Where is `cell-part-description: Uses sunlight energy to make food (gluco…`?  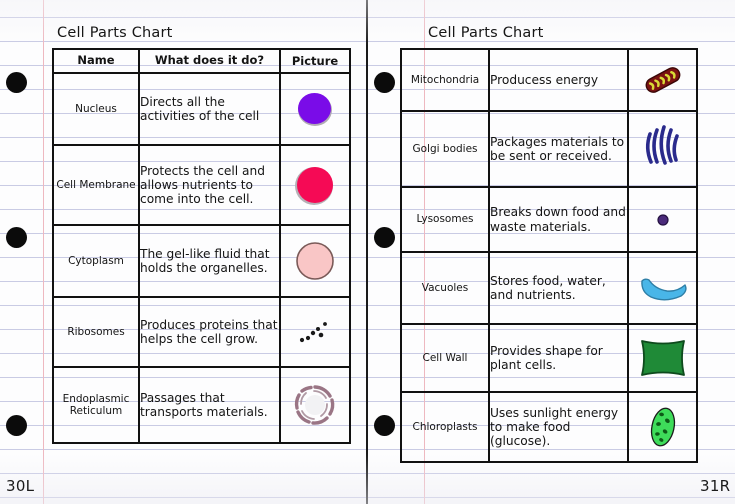
cell-part-description: Uses sunlight energy to make food (gluco… is located at coordinates (558, 427).